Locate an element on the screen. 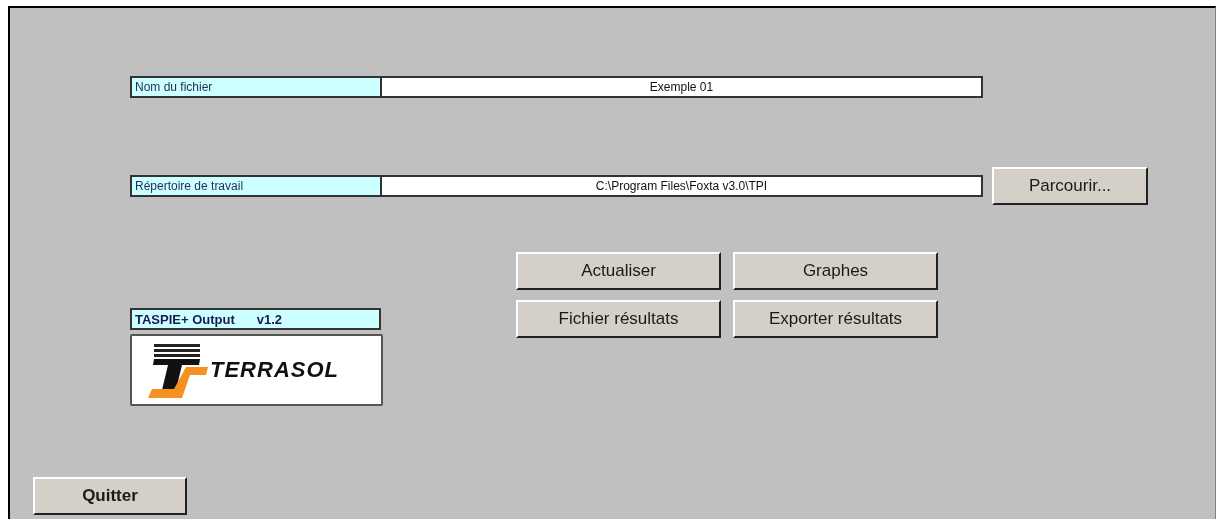 This screenshot has height=519, width=1221. action-button: Exporter résultats is located at coordinates (835, 319).